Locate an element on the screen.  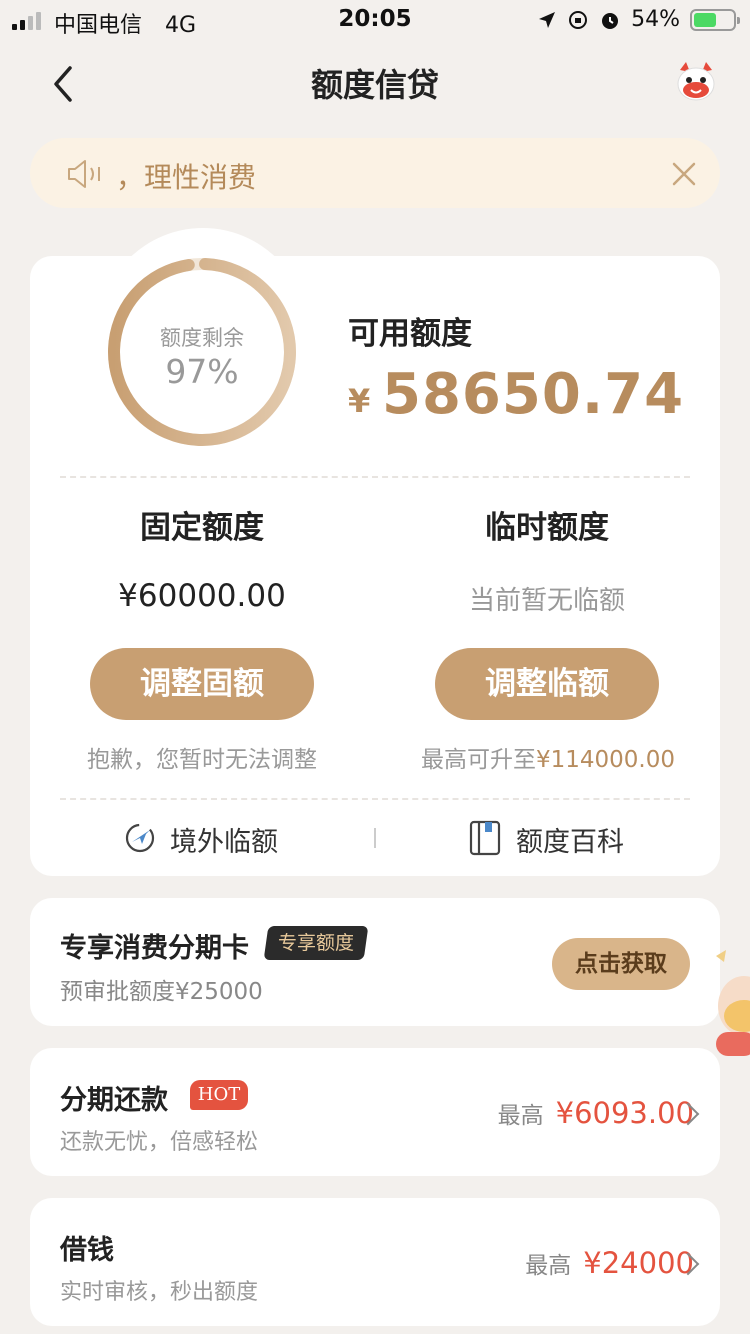
battery-percent: 54% is located at coordinates (655, 19).